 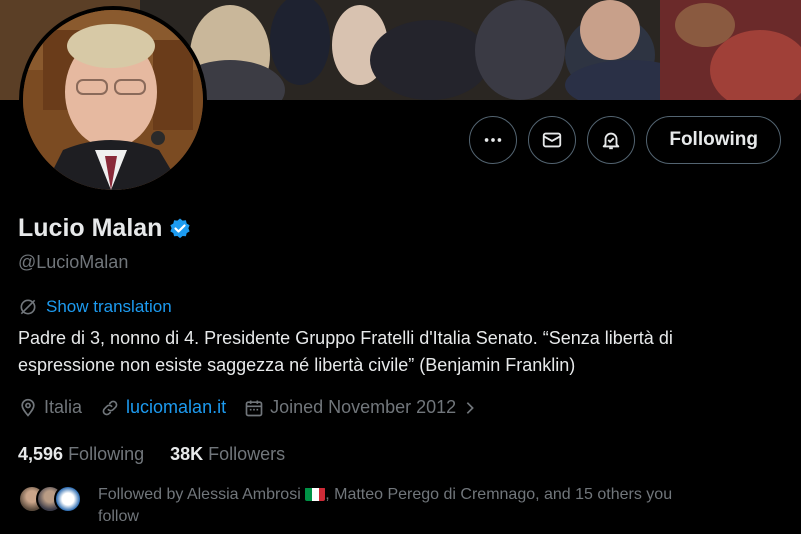 What do you see at coordinates (363, 407) in the screenshot?
I see `joined-text: Joined November 2012` at bounding box center [363, 407].